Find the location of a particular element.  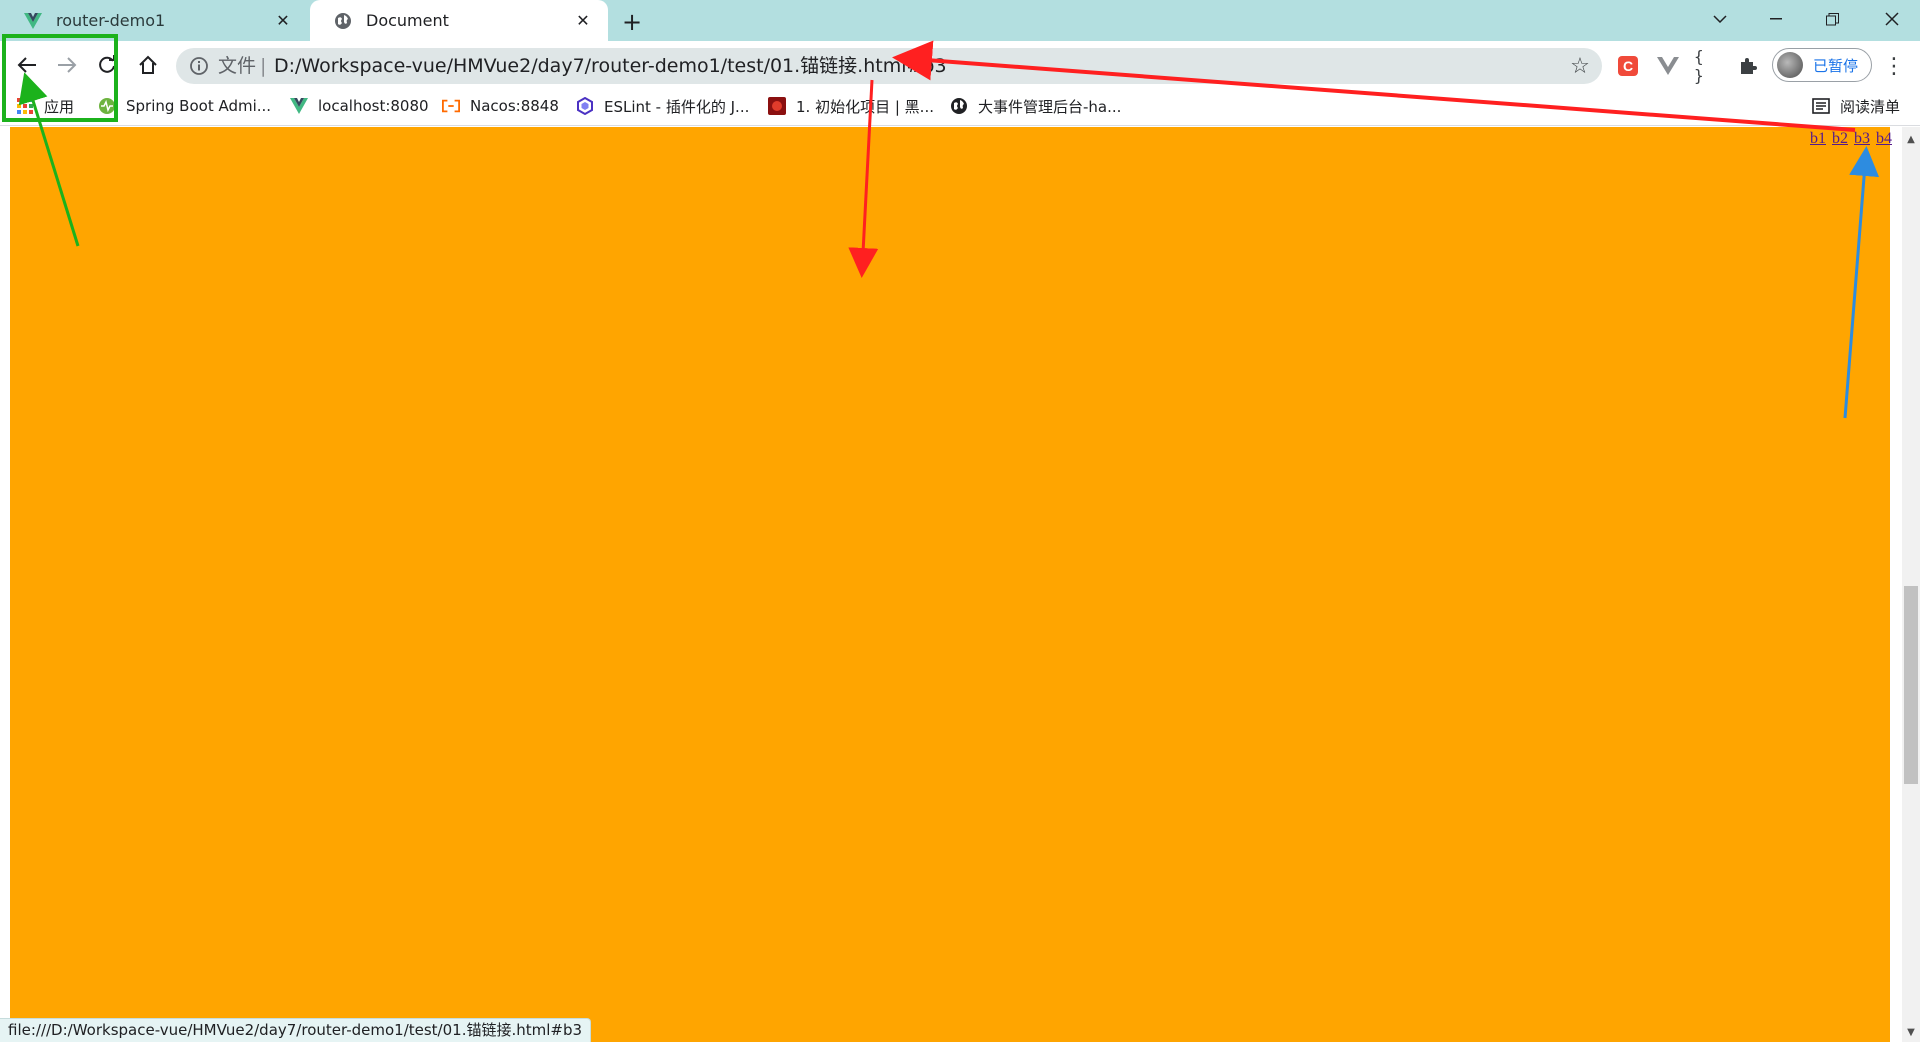

anchor-link-b2: b2 is located at coordinates (1840, 139).